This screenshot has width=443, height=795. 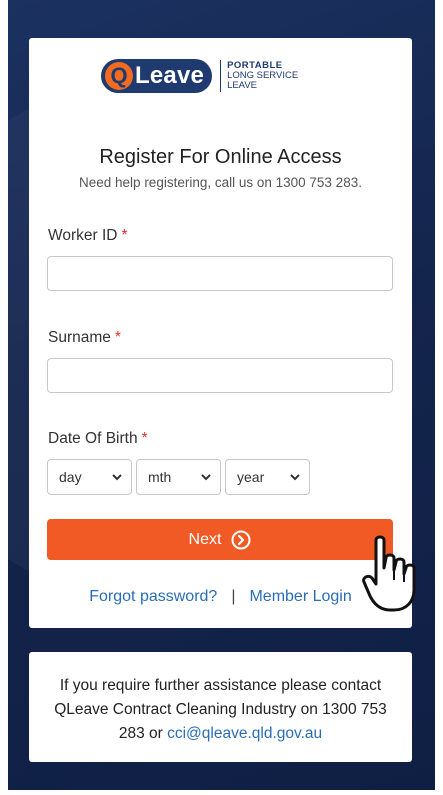 What do you see at coordinates (205, 539) in the screenshot?
I see `next-button-label: Next` at bounding box center [205, 539].